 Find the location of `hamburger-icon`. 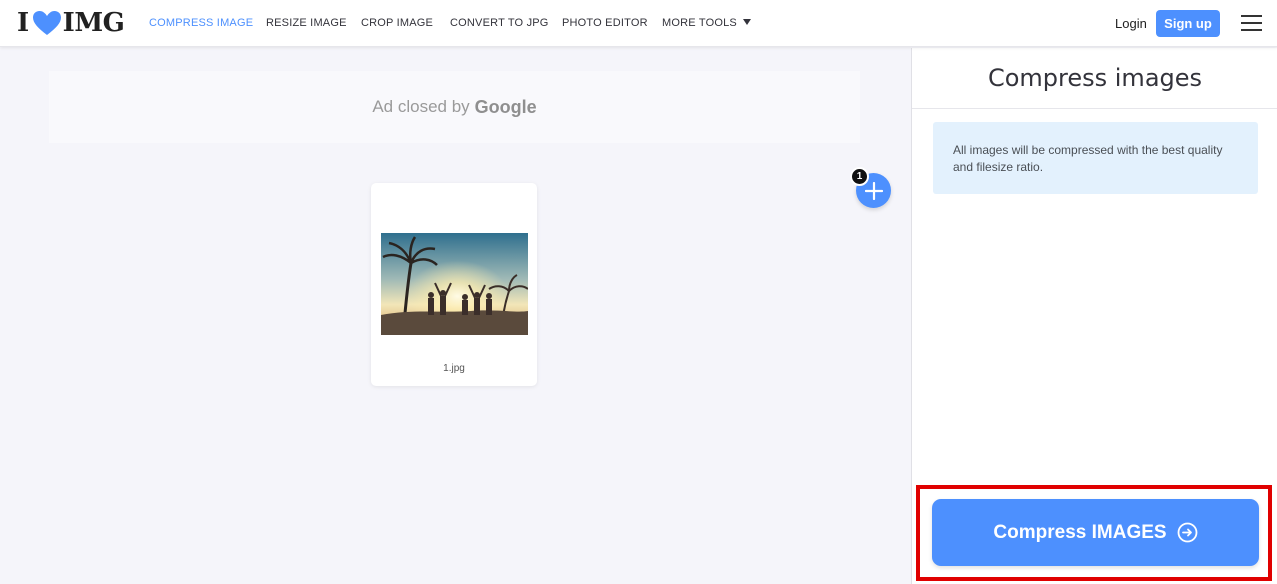

hamburger-icon is located at coordinates (1251, 22).